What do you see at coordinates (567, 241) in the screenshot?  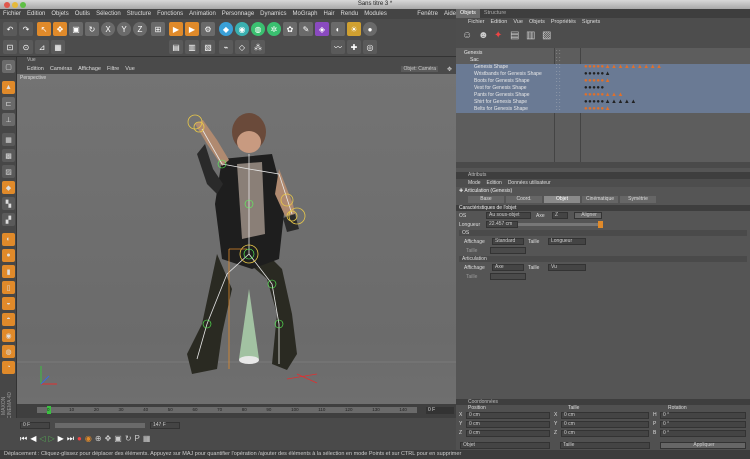 I see `taille-select: Longueur` at bounding box center [567, 241].